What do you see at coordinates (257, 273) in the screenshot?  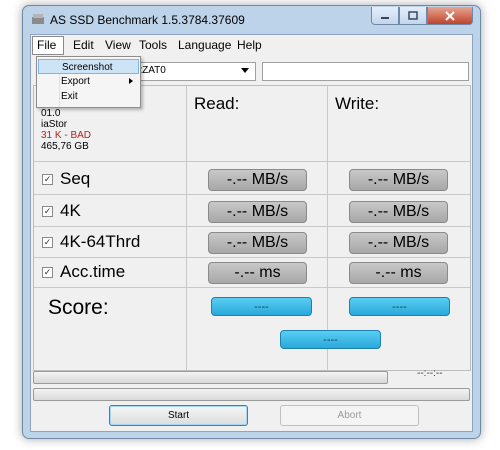 I see `acctime-read-result: -.-- ms` at bounding box center [257, 273].